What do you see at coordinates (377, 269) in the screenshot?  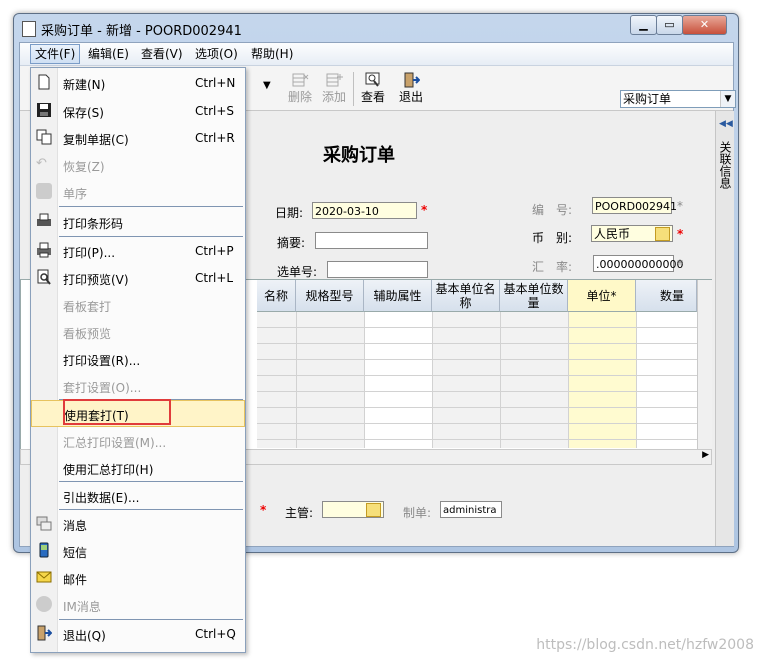 I see `select-number-field` at bounding box center [377, 269].